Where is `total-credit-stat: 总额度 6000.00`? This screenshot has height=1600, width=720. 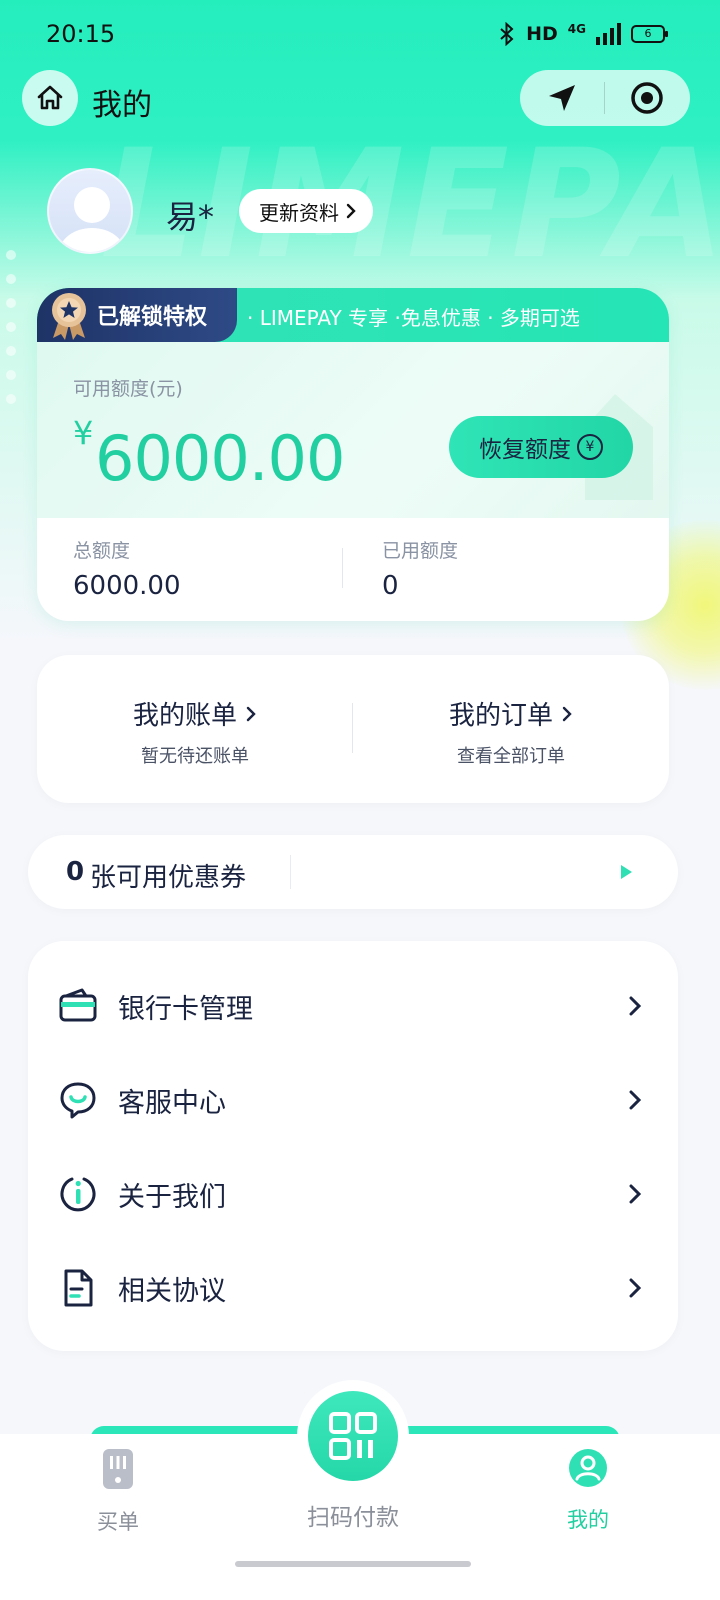
total-credit-stat: 总额度 6000.00 is located at coordinates (127, 568).